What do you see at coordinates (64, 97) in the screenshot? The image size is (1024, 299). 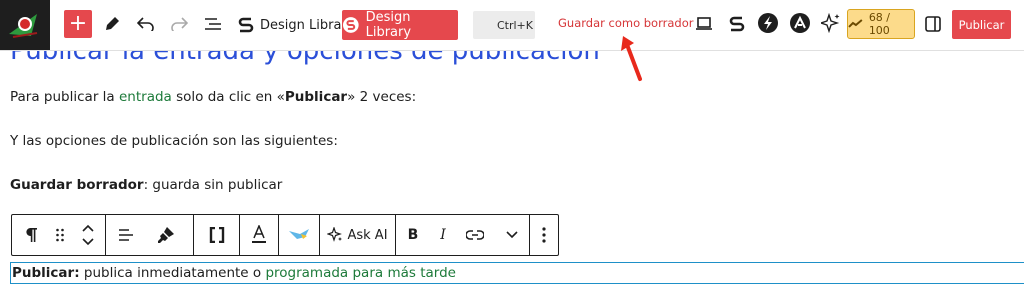 I see `p1-text: Para publicar la` at bounding box center [64, 97].